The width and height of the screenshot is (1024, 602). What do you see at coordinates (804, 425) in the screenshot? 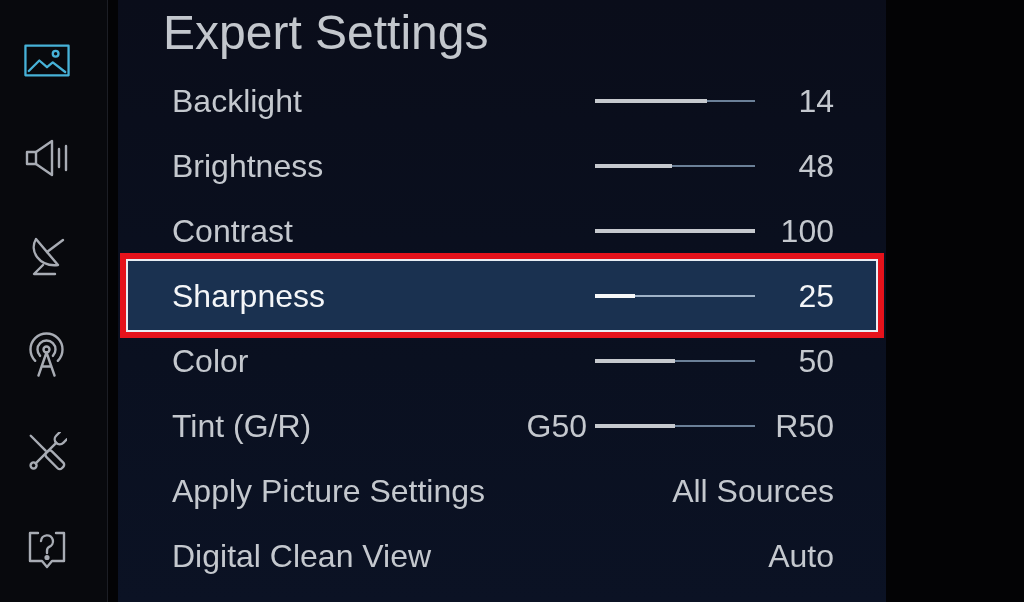
I see `setting-value: R50` at bounding box center [804, 425].